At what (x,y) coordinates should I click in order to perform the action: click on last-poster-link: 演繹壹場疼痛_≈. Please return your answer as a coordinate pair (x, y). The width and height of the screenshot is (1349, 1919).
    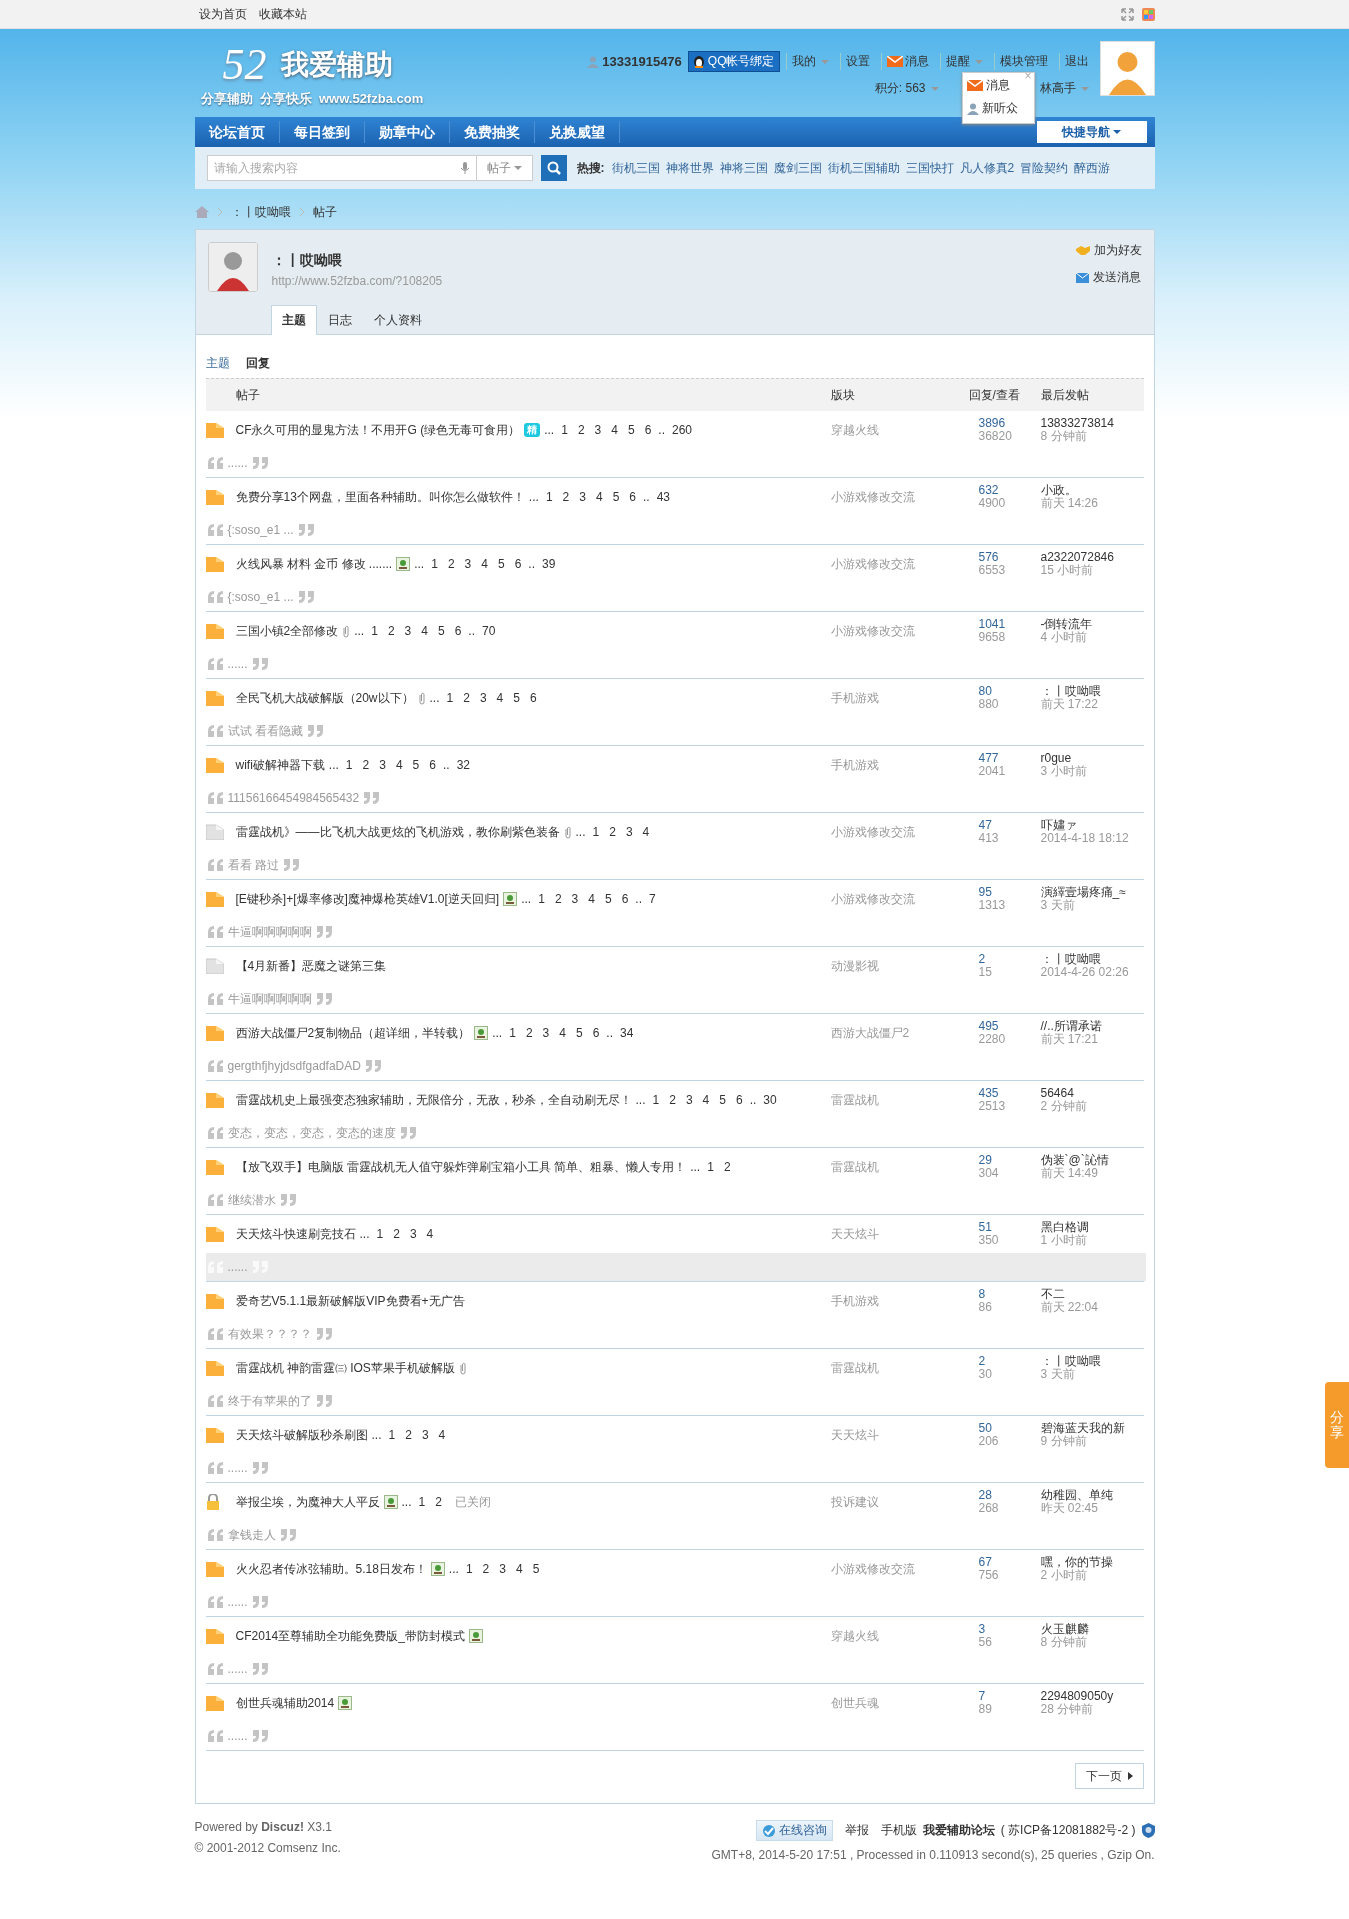
    Looking at the image, I should click on (1083, 892).